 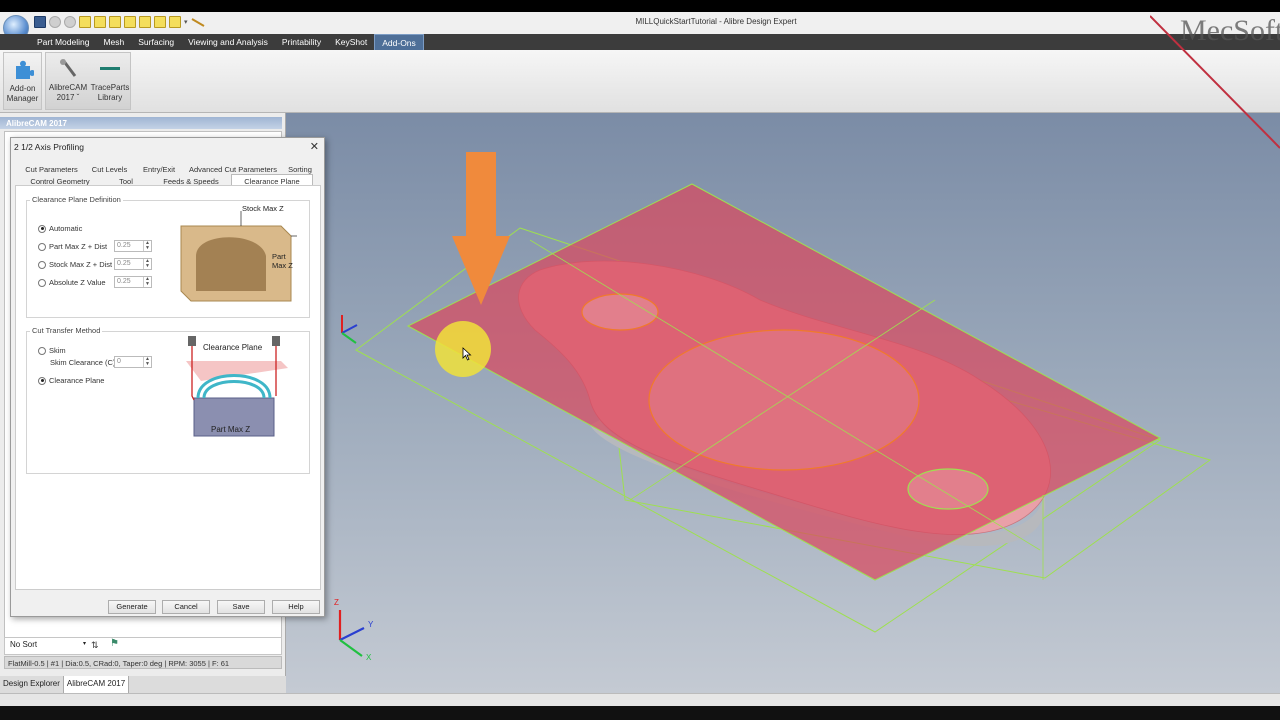 What do you see at coordinates (160, 22) in the screenshot?
I see `assembly-icon` at bounding box center [160, 22].